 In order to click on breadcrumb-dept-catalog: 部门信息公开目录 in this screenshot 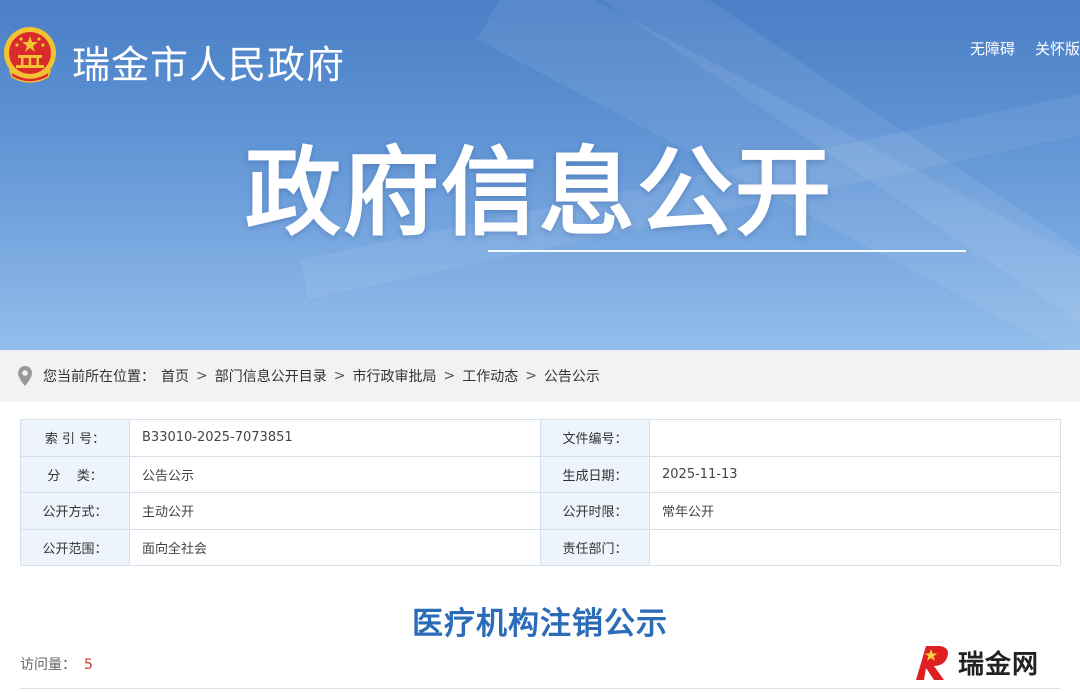, I will do `click(271, 376)`.